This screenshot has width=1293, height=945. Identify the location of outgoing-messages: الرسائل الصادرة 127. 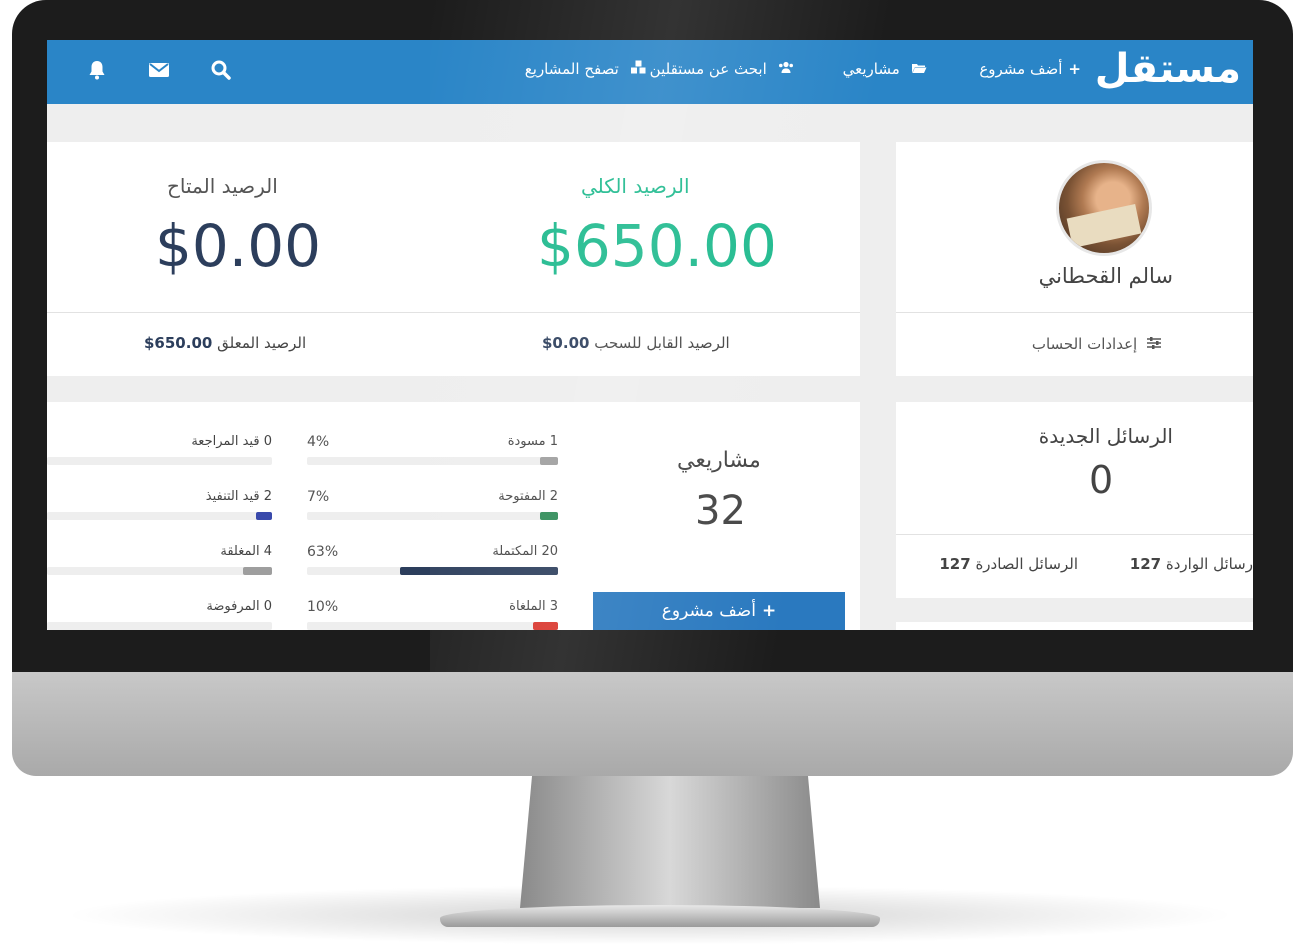
(1008, 564).